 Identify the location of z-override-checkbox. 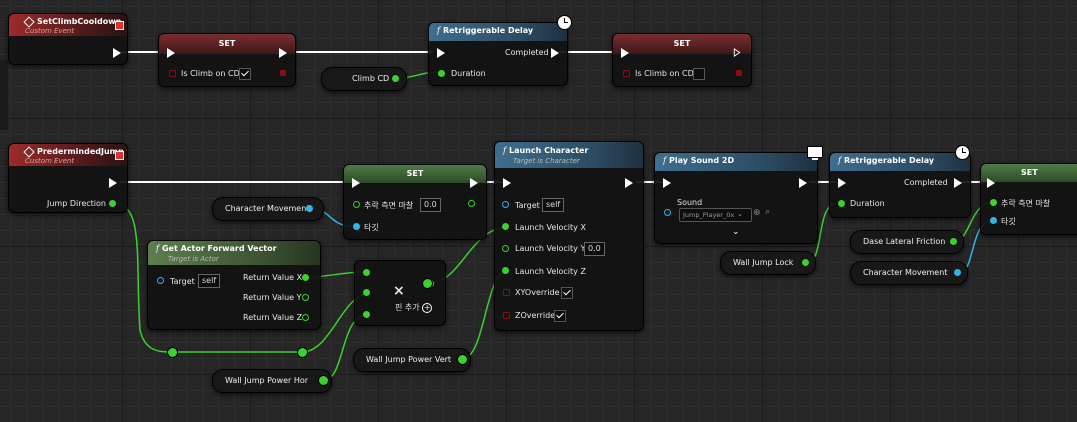
(560, 316).